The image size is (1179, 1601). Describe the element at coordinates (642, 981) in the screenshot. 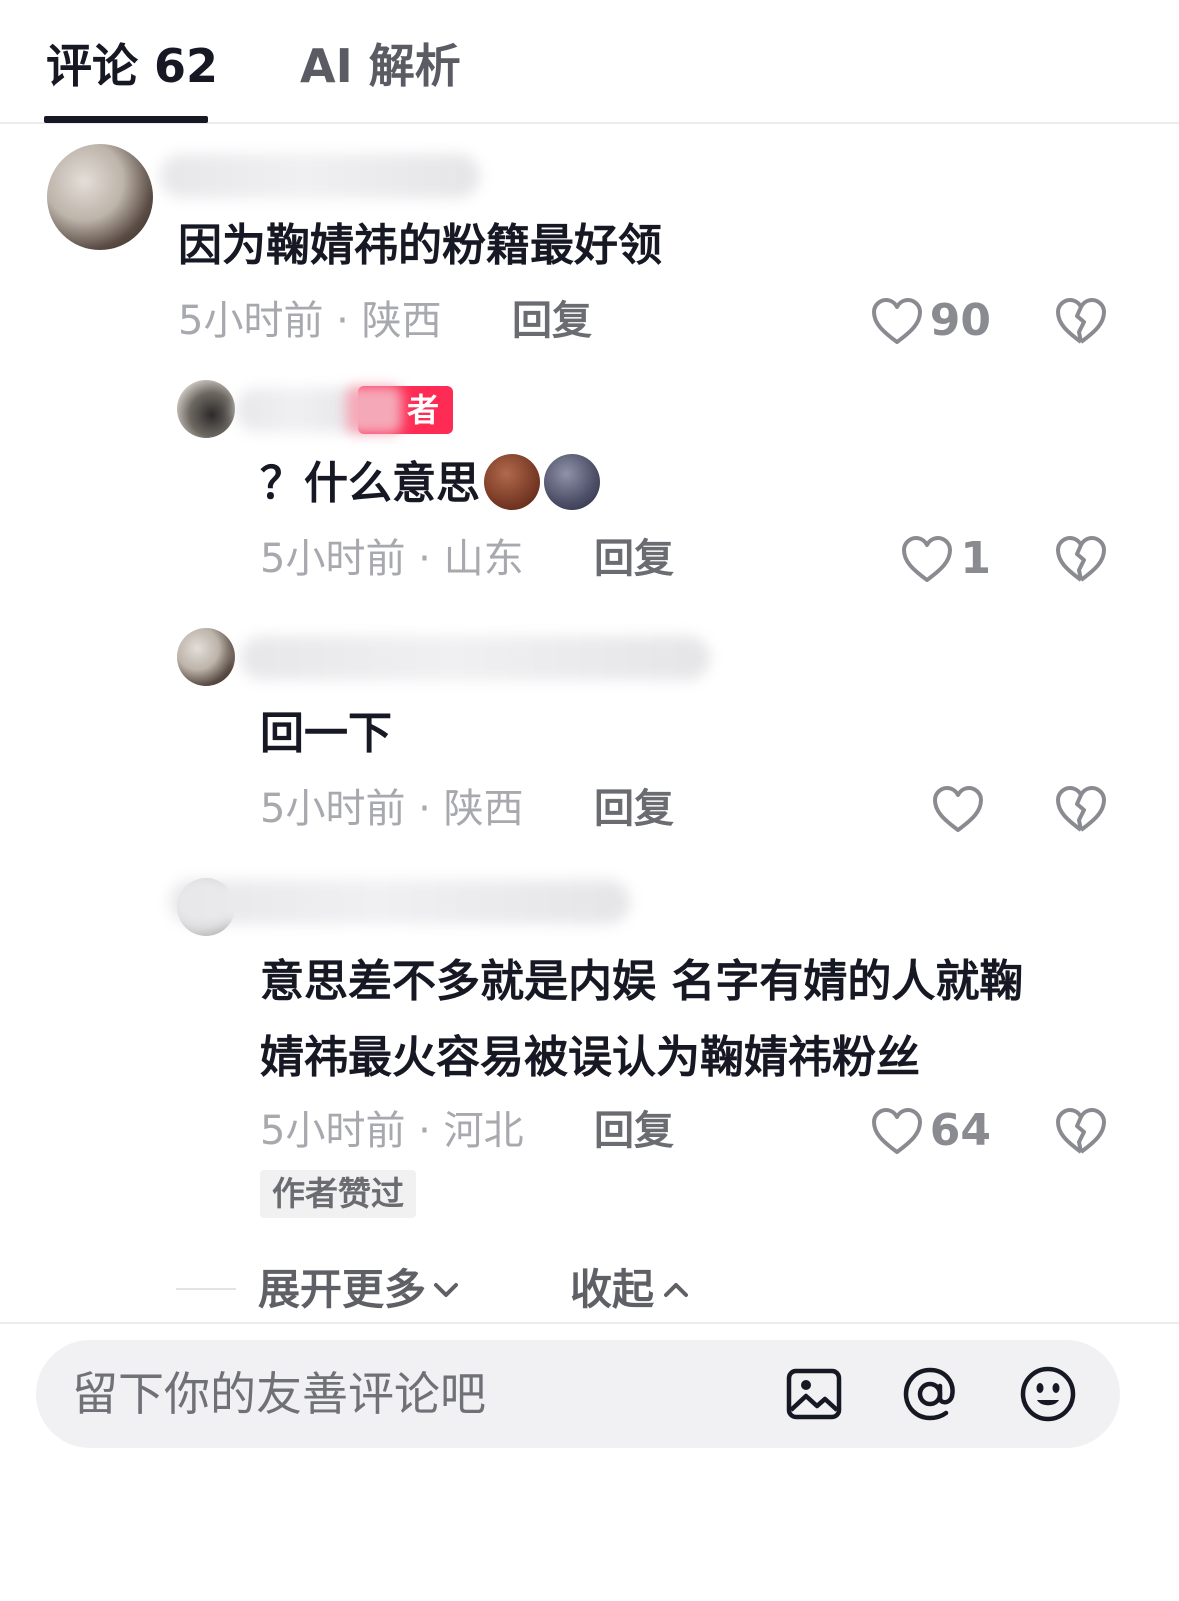

I see `reply-text-line1: 意思差不多就是内娱 名字有婧的人就鞠` at that location.